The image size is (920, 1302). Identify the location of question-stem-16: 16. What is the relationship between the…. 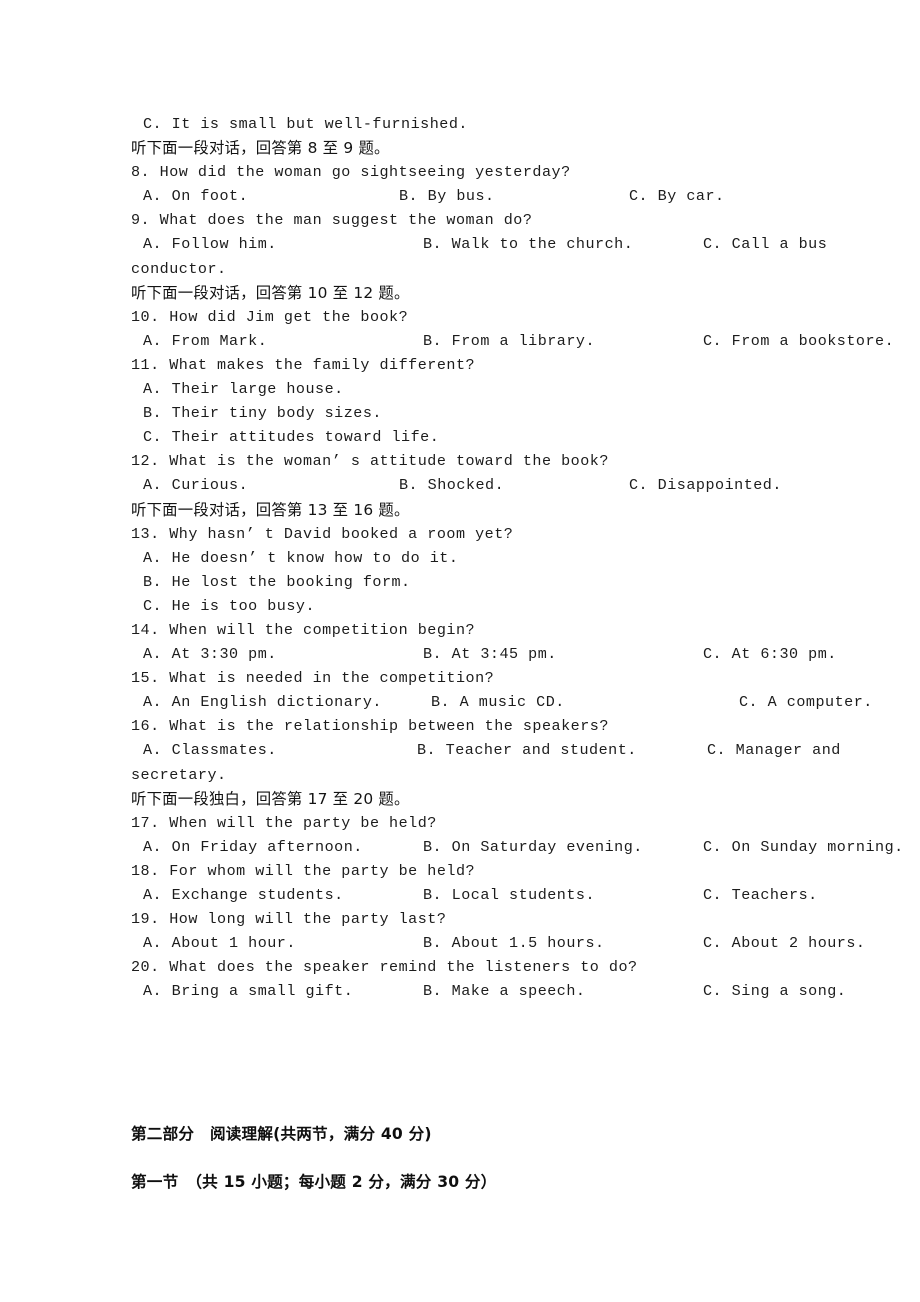
(370, 726).